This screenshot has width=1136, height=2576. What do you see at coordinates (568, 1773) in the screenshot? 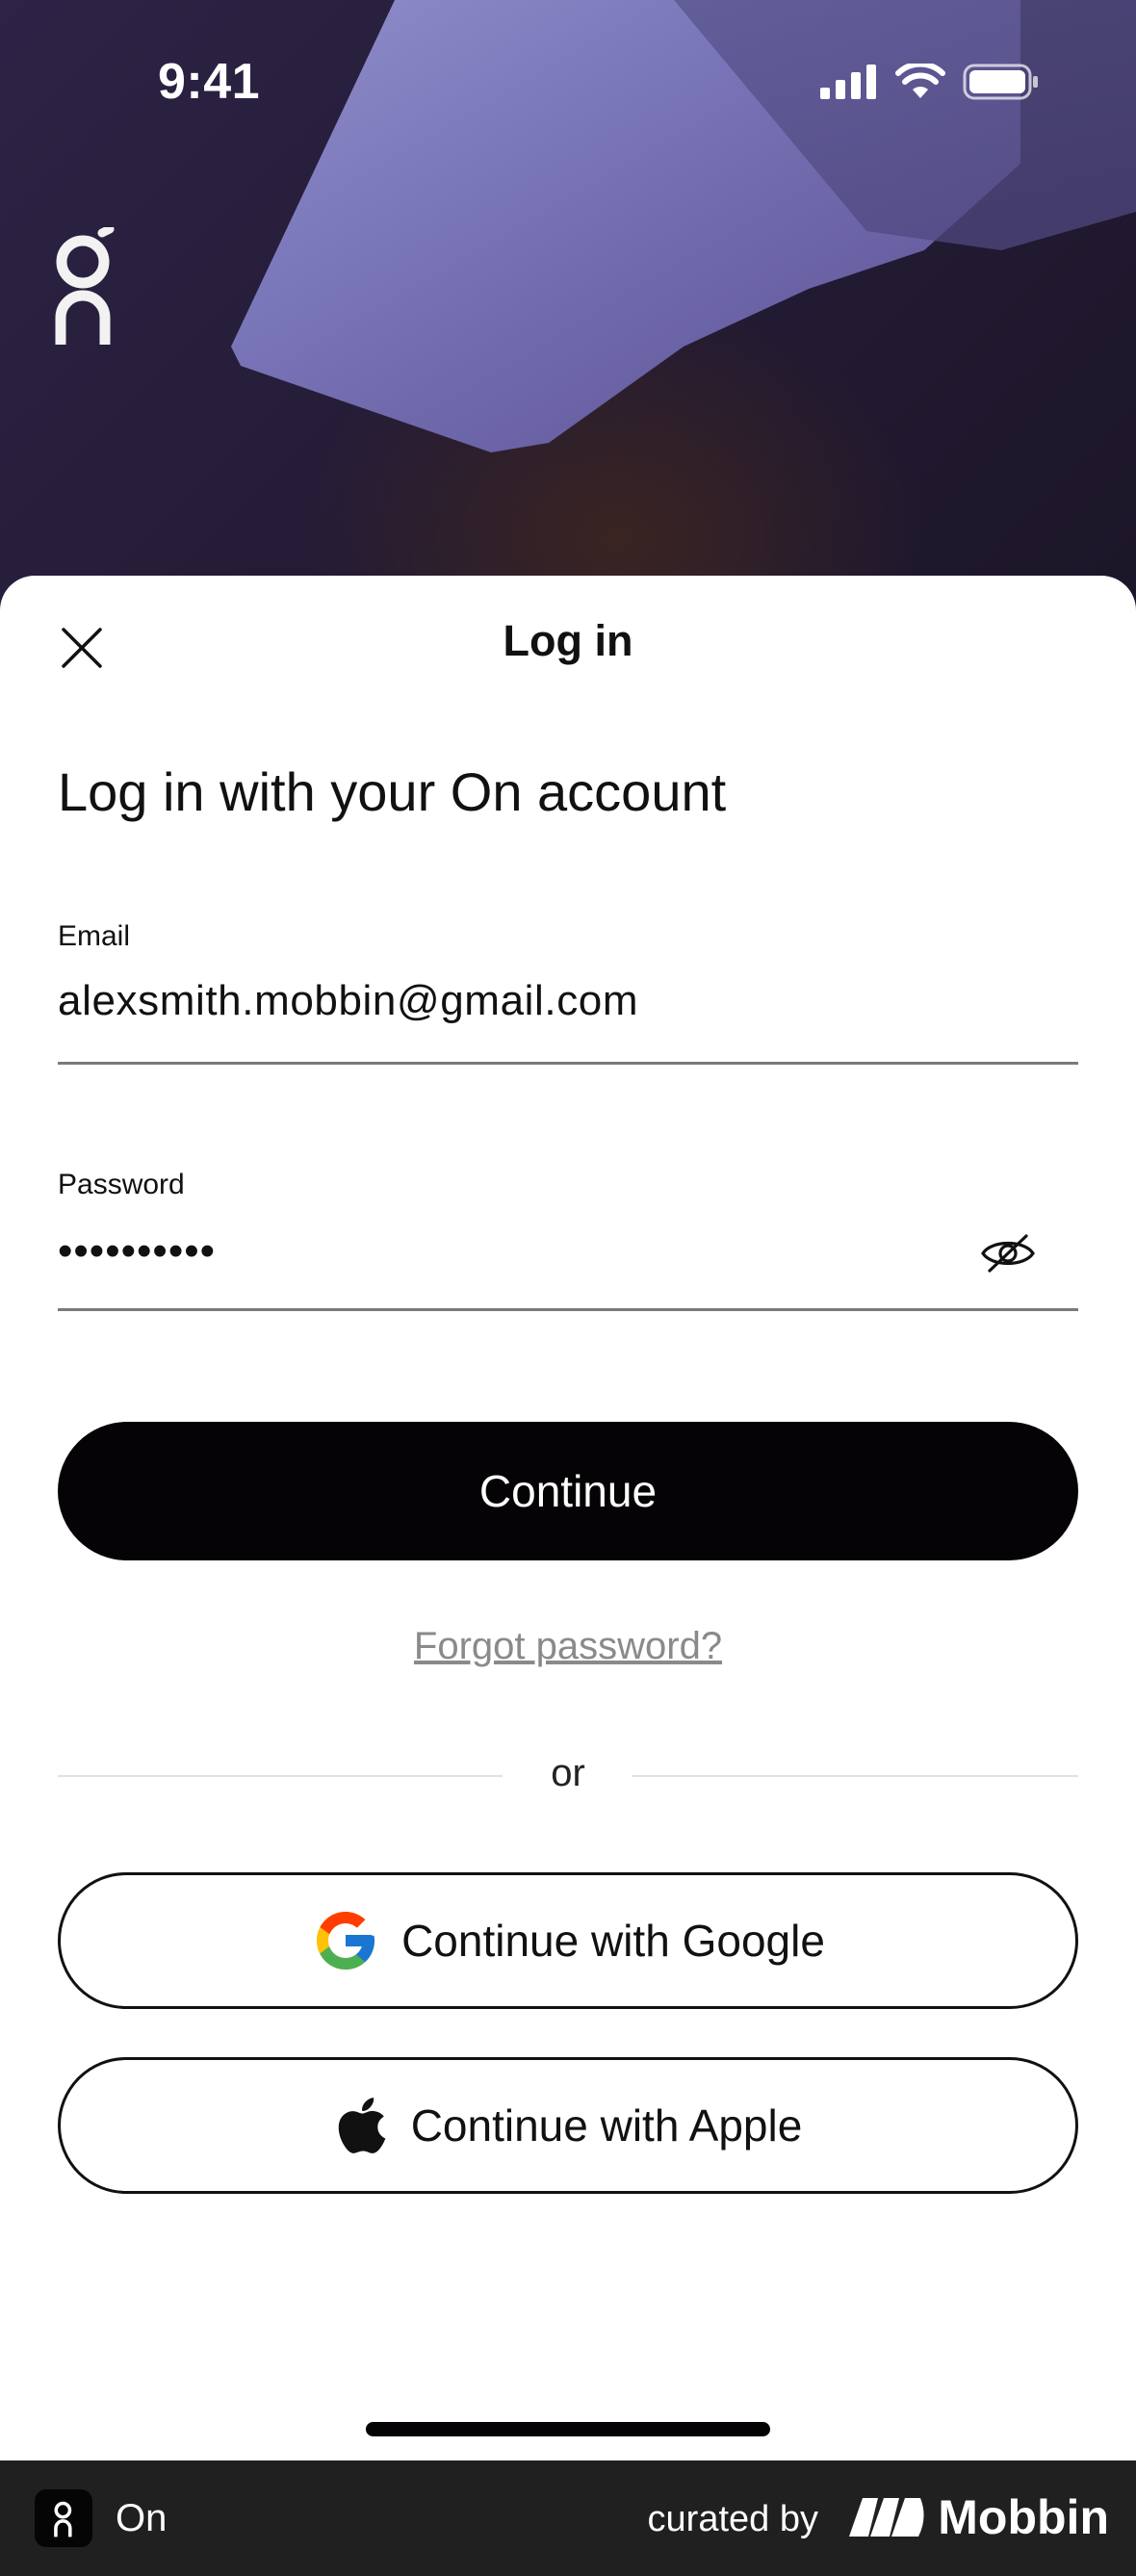
I see `or-text: or` at bounding box center [568, 1773].